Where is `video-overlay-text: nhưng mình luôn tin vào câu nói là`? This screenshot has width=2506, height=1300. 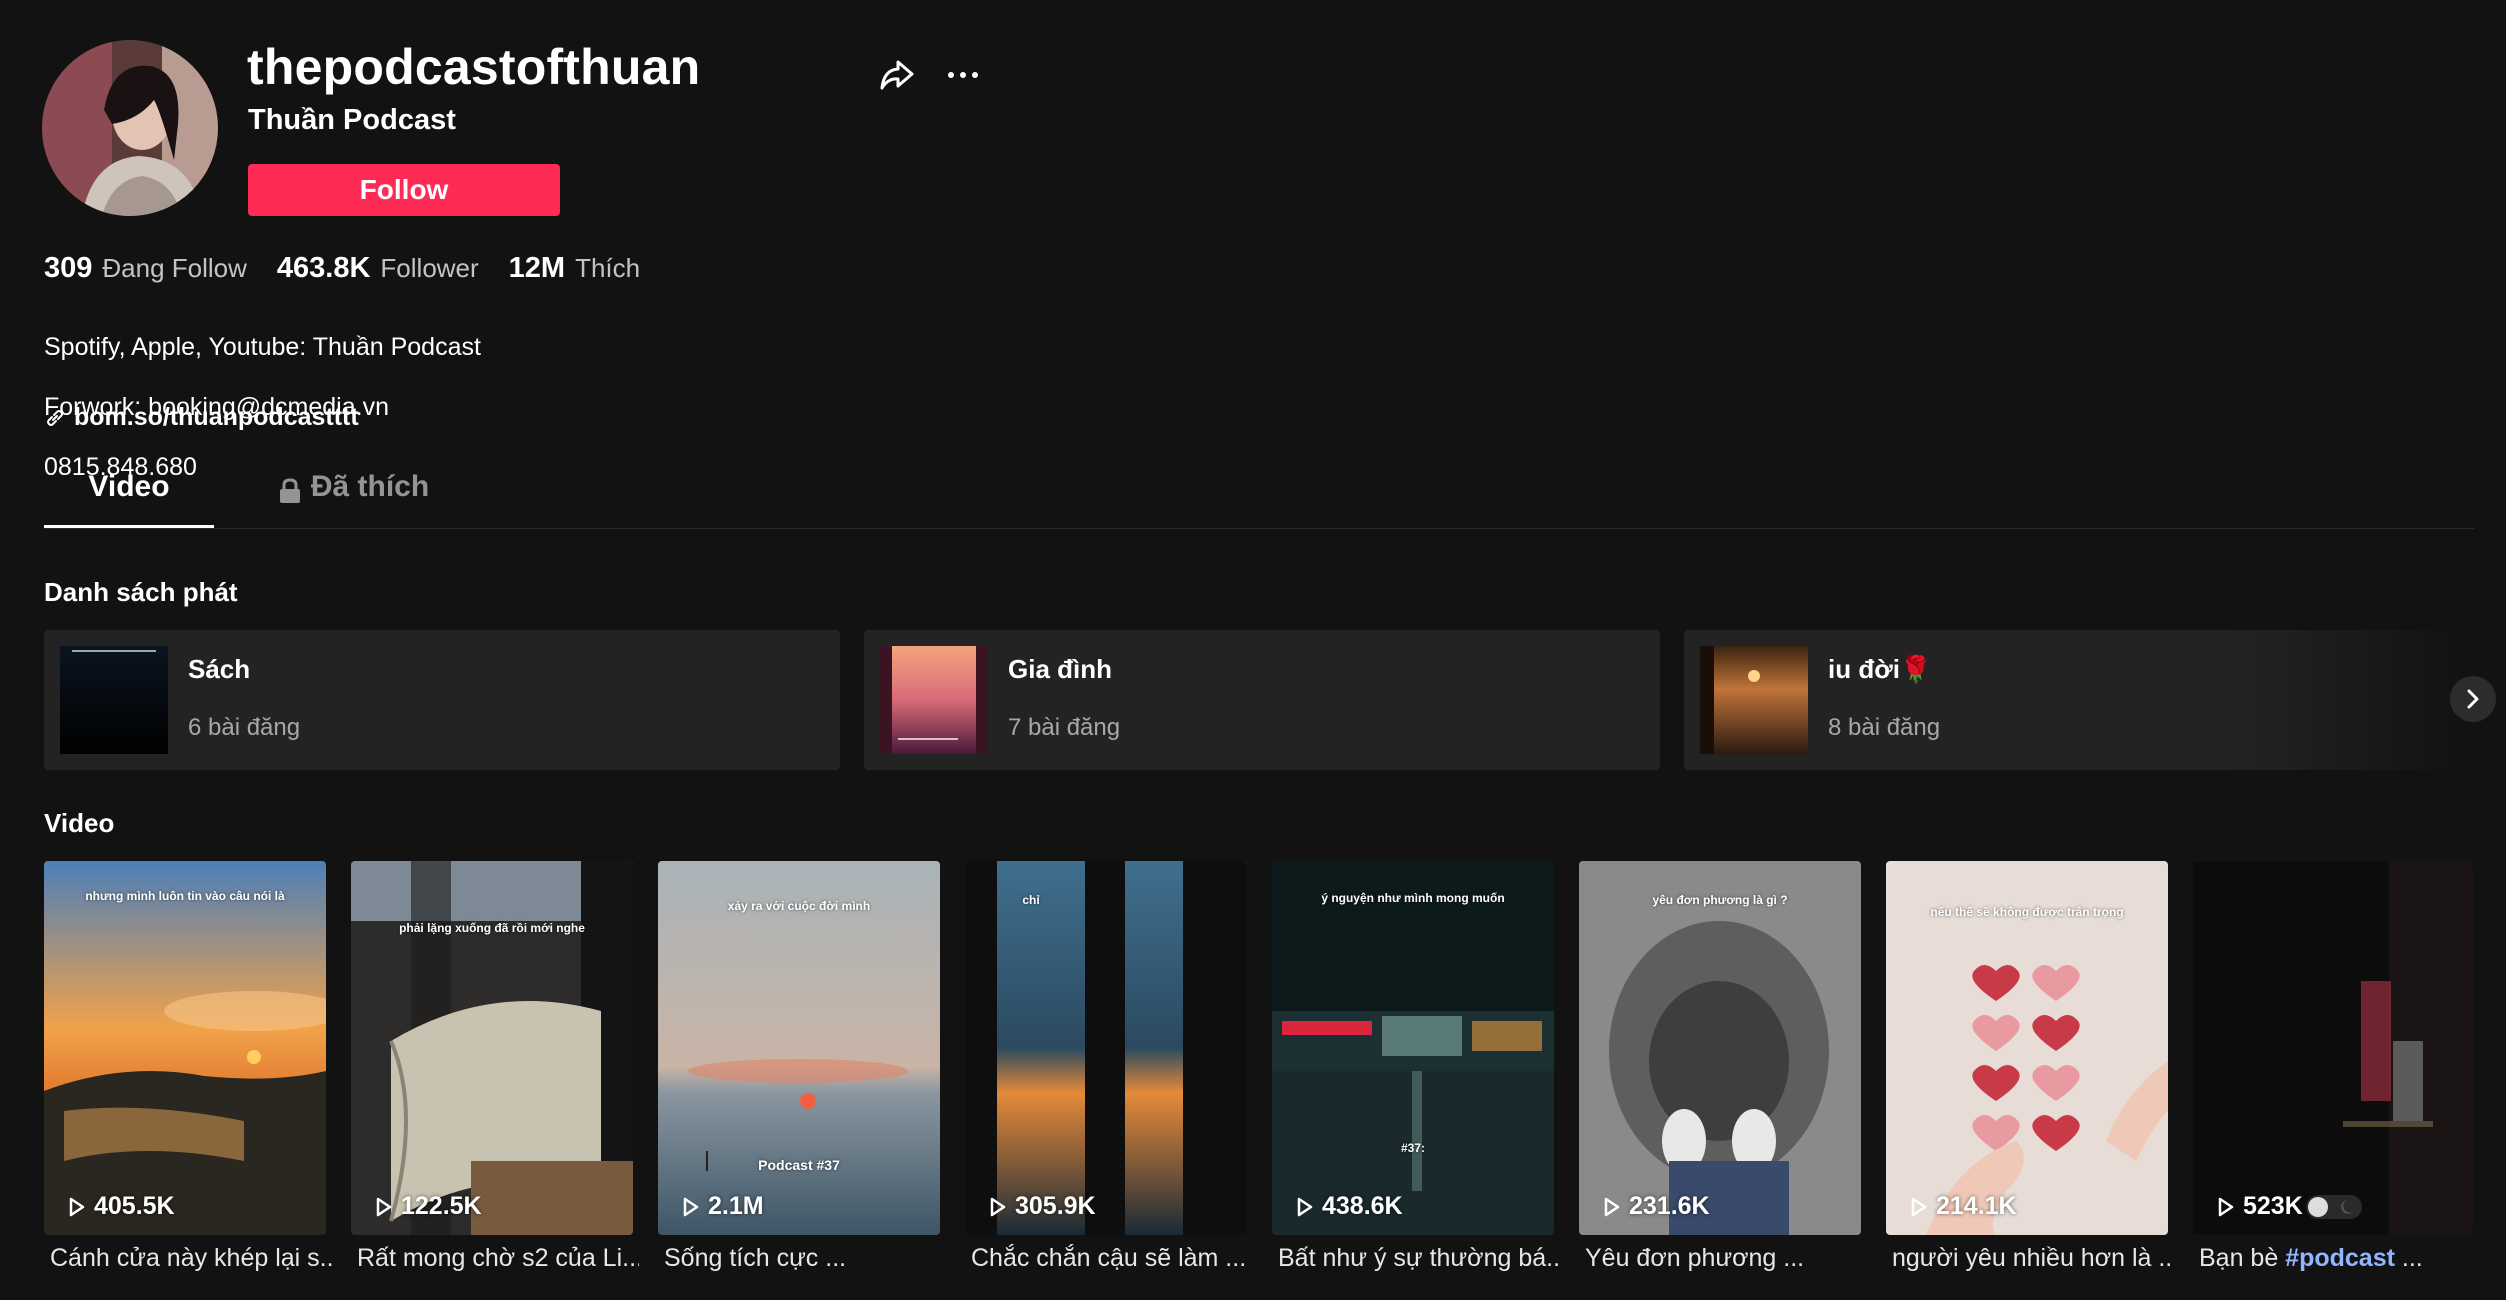
video-overlay-text: nhưng mình luôn tin vào câu nói là is located at coordinates (185, 896).